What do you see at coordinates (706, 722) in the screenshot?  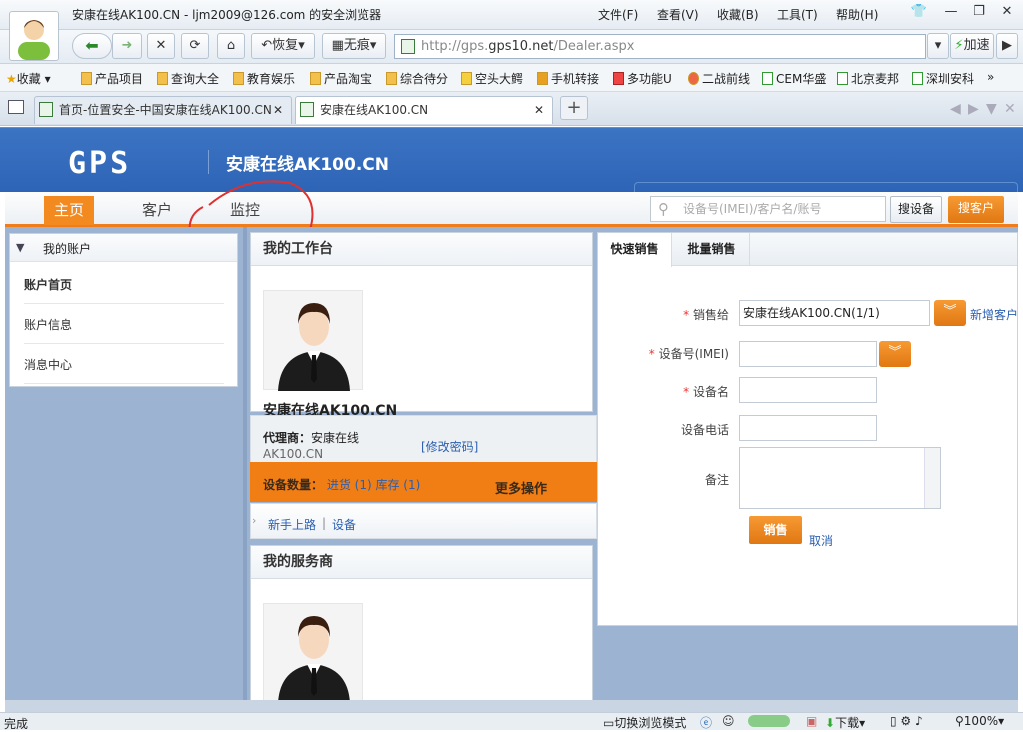 I see `ie-icon: ⓔ` at bounding box center [706, 722].